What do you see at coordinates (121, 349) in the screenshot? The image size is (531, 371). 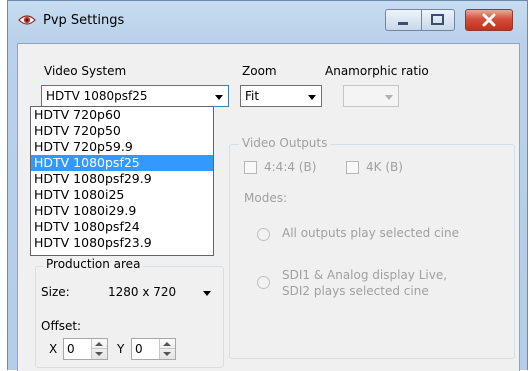 I see `y-label: Y` at bounding box center [121, 349].